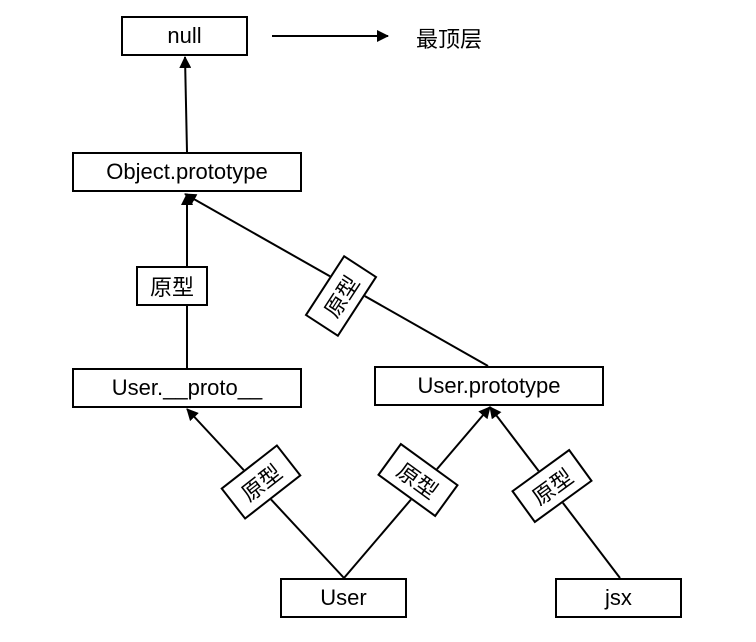  What do you see at coordinates (489, 386) in the screenshot?
I see `node-user-prototype: User.prototype` at bounding box center [489, 386].